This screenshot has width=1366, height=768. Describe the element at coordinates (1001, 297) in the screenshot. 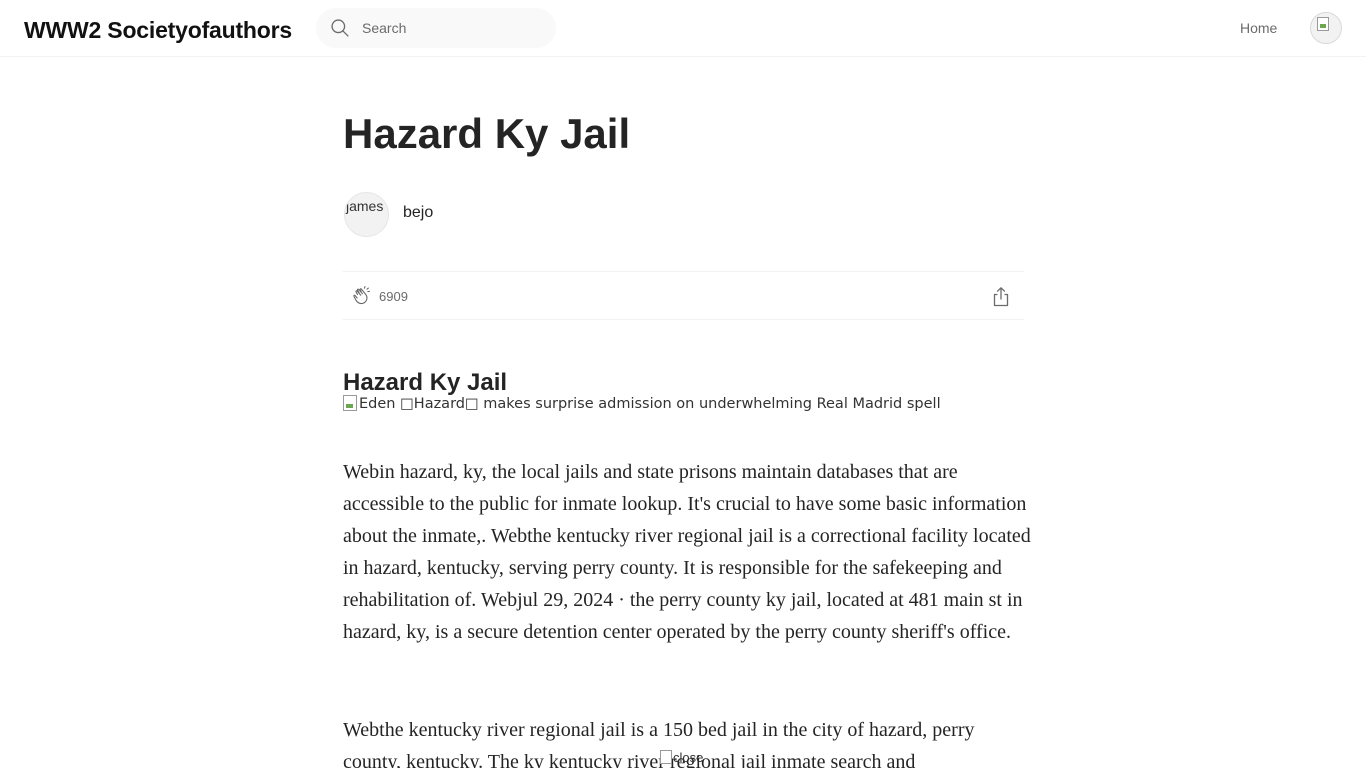

I see `share-icon` at that location.